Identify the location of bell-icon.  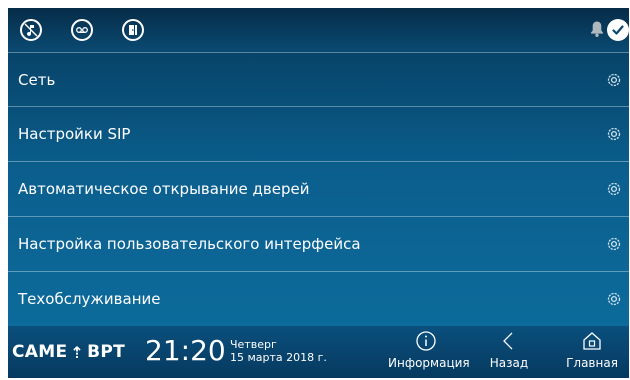
(597, 29).